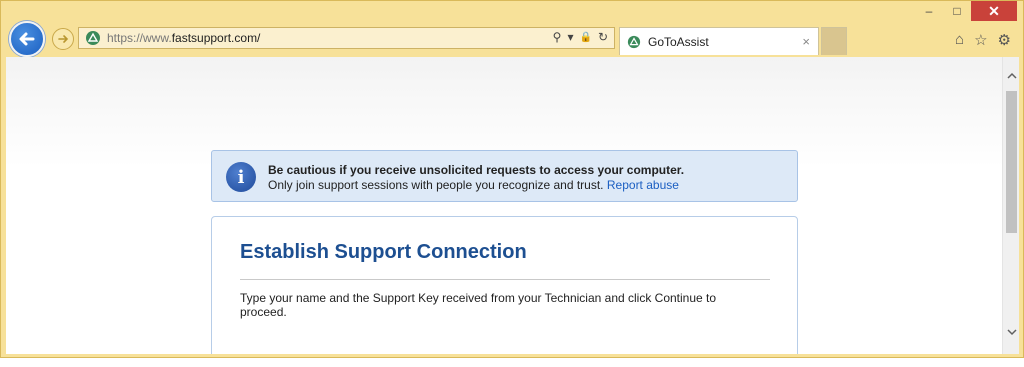 This screenshot has width=1024, height=367. I want to click on address-tools: ⚲ ▾ 🔒 ↻, so click(580, 37).